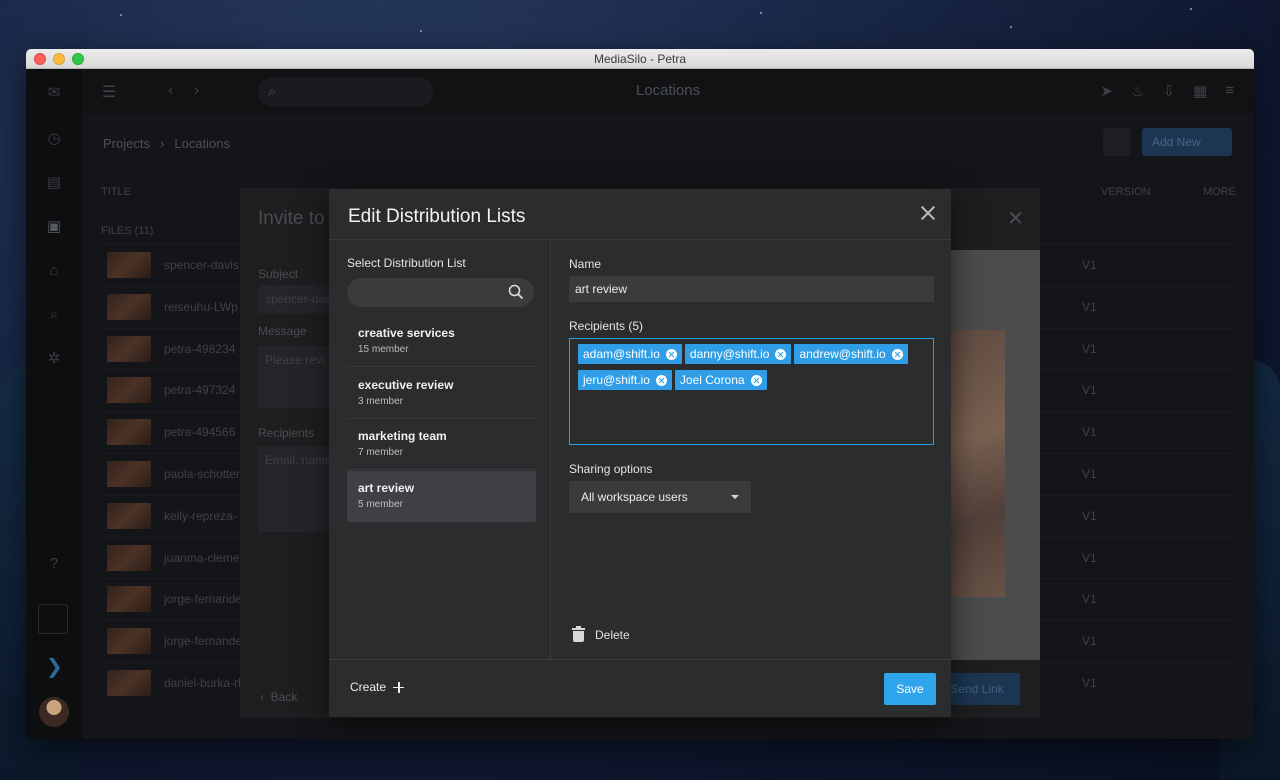 This screenshot has width=1280, height=780. Describe the element at coordinates (116, 192) in the screenshot. I see `column-title: TITLE` at that location.